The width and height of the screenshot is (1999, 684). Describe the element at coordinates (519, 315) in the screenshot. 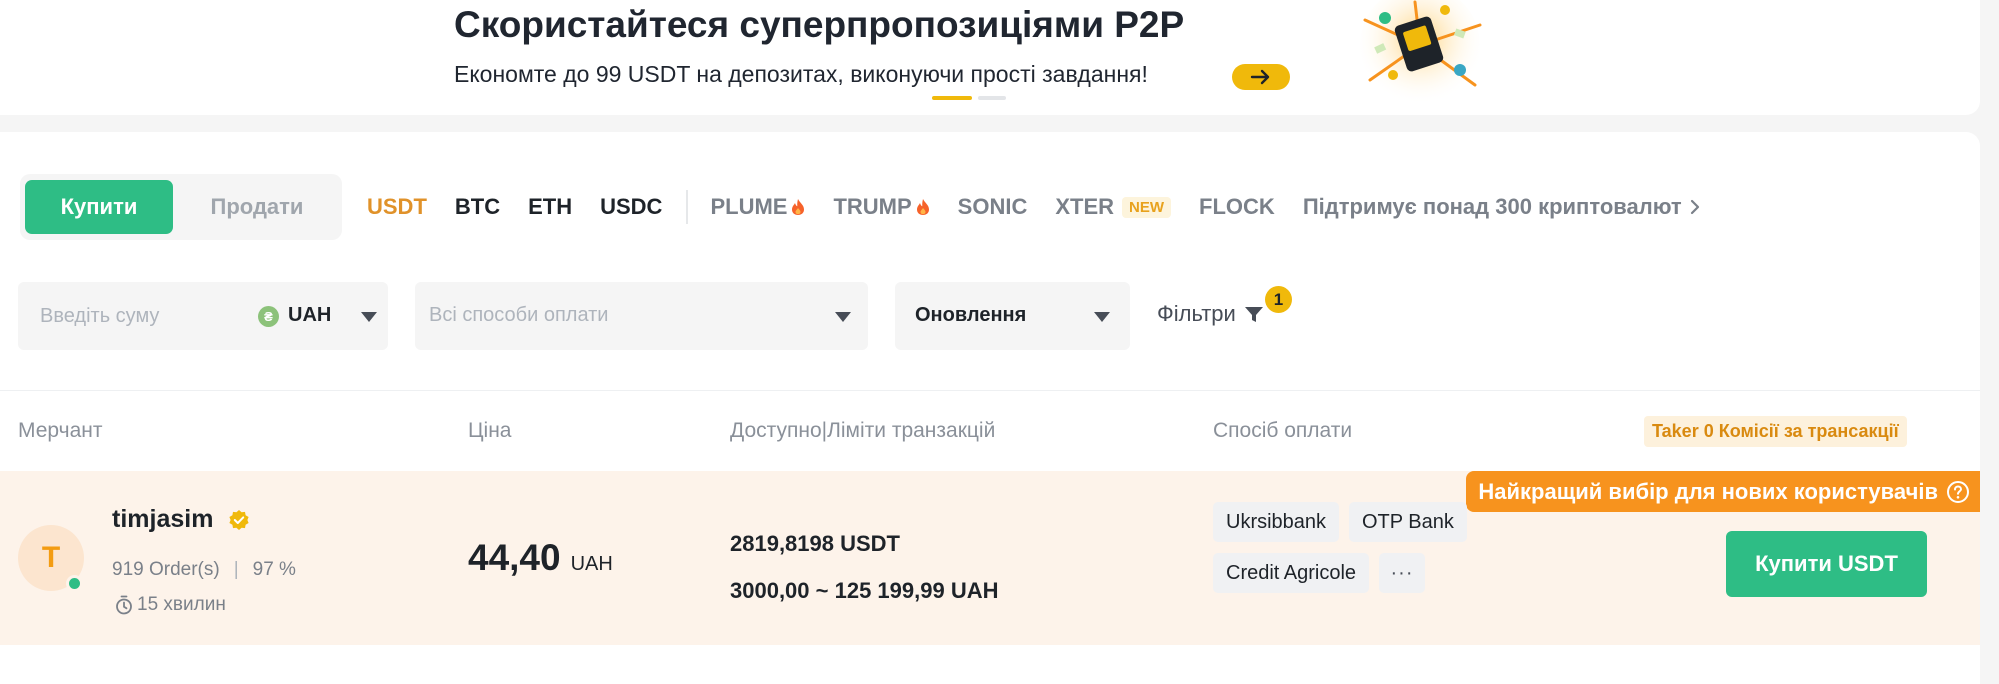

I see `payment-method-placeholder: Всі способи оплати` at that location.